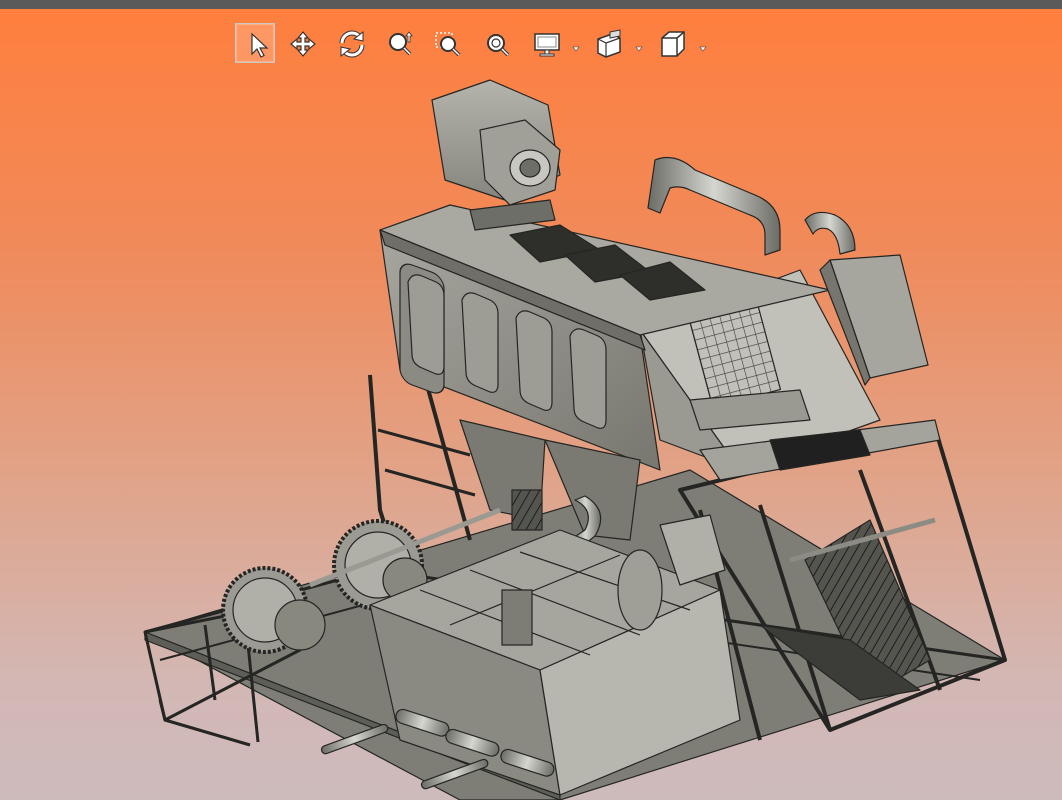 The width and height of the screenshot is (1062, 800). I want to click on zoom-updown-icon, so click(401, 43).